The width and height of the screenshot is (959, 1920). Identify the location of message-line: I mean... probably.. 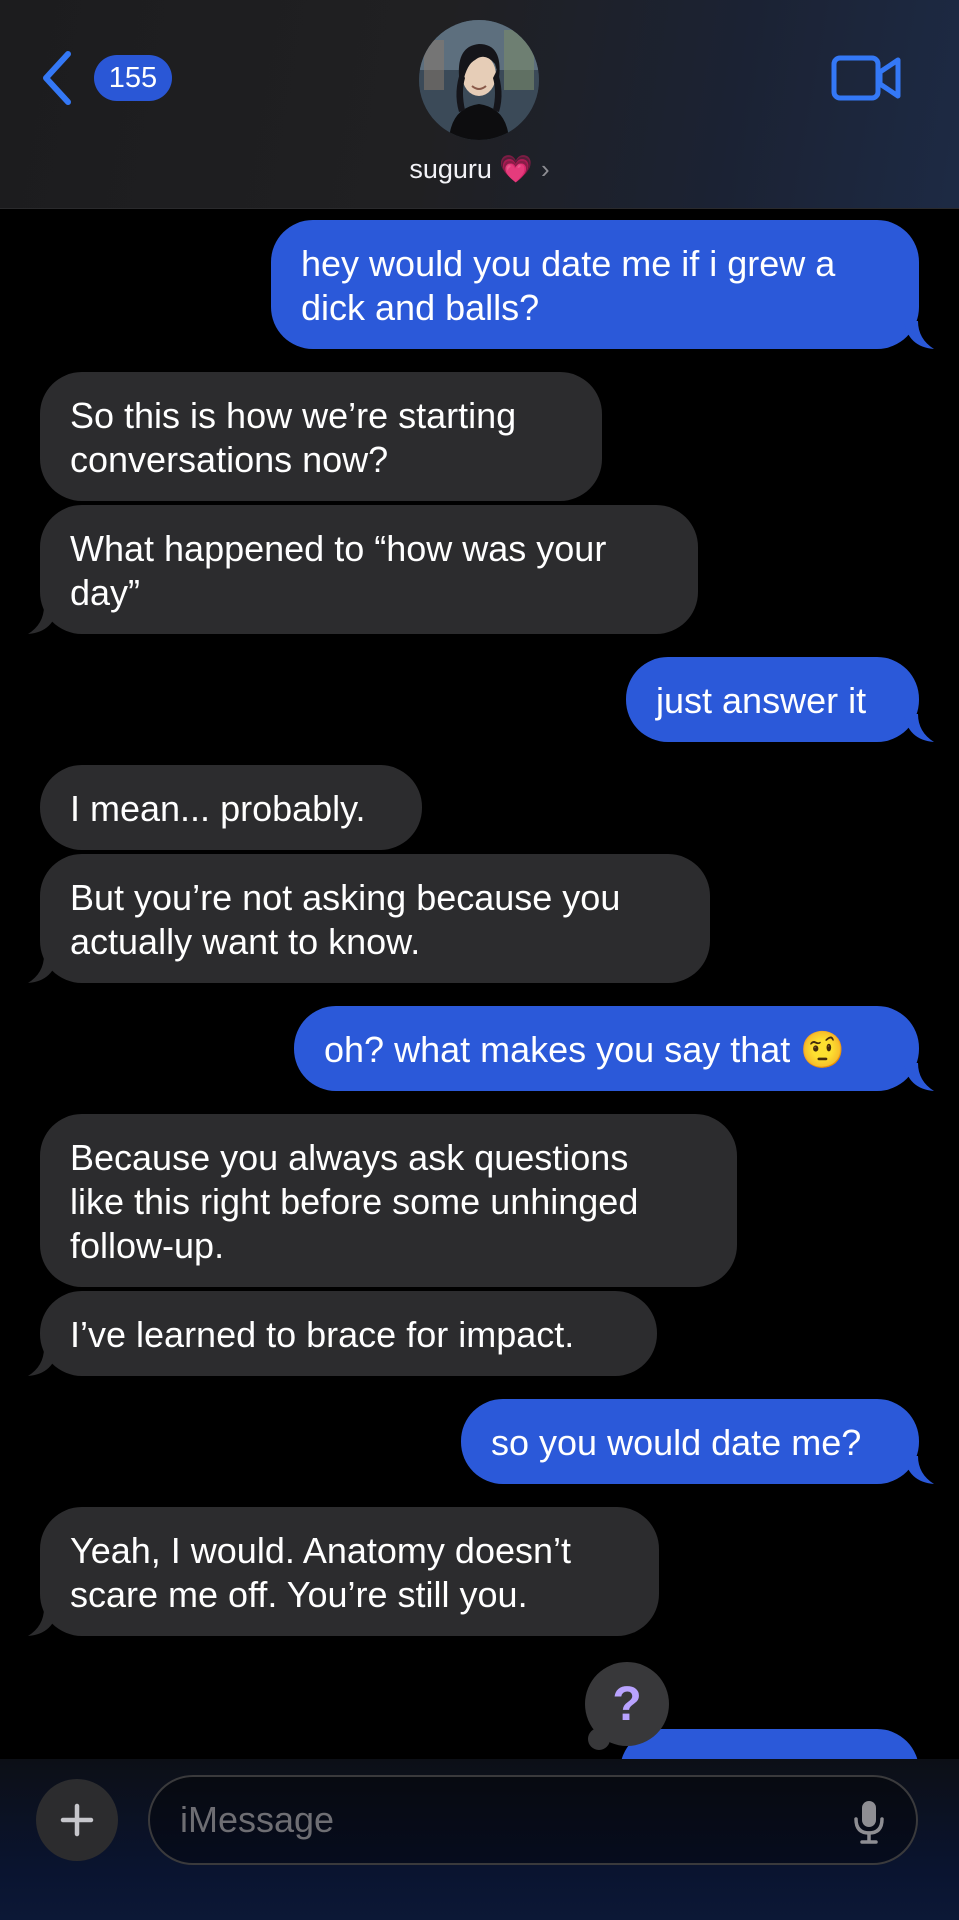
(218, 808).